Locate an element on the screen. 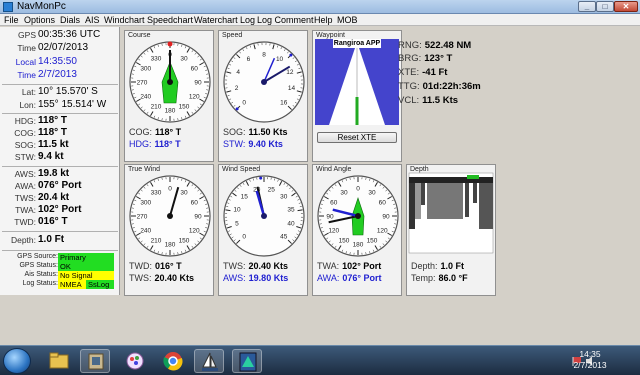 This screenshot has height=375, width=640. taskbar-clock: 14:35 2/7/2013 is located at coordinates (590, 360).